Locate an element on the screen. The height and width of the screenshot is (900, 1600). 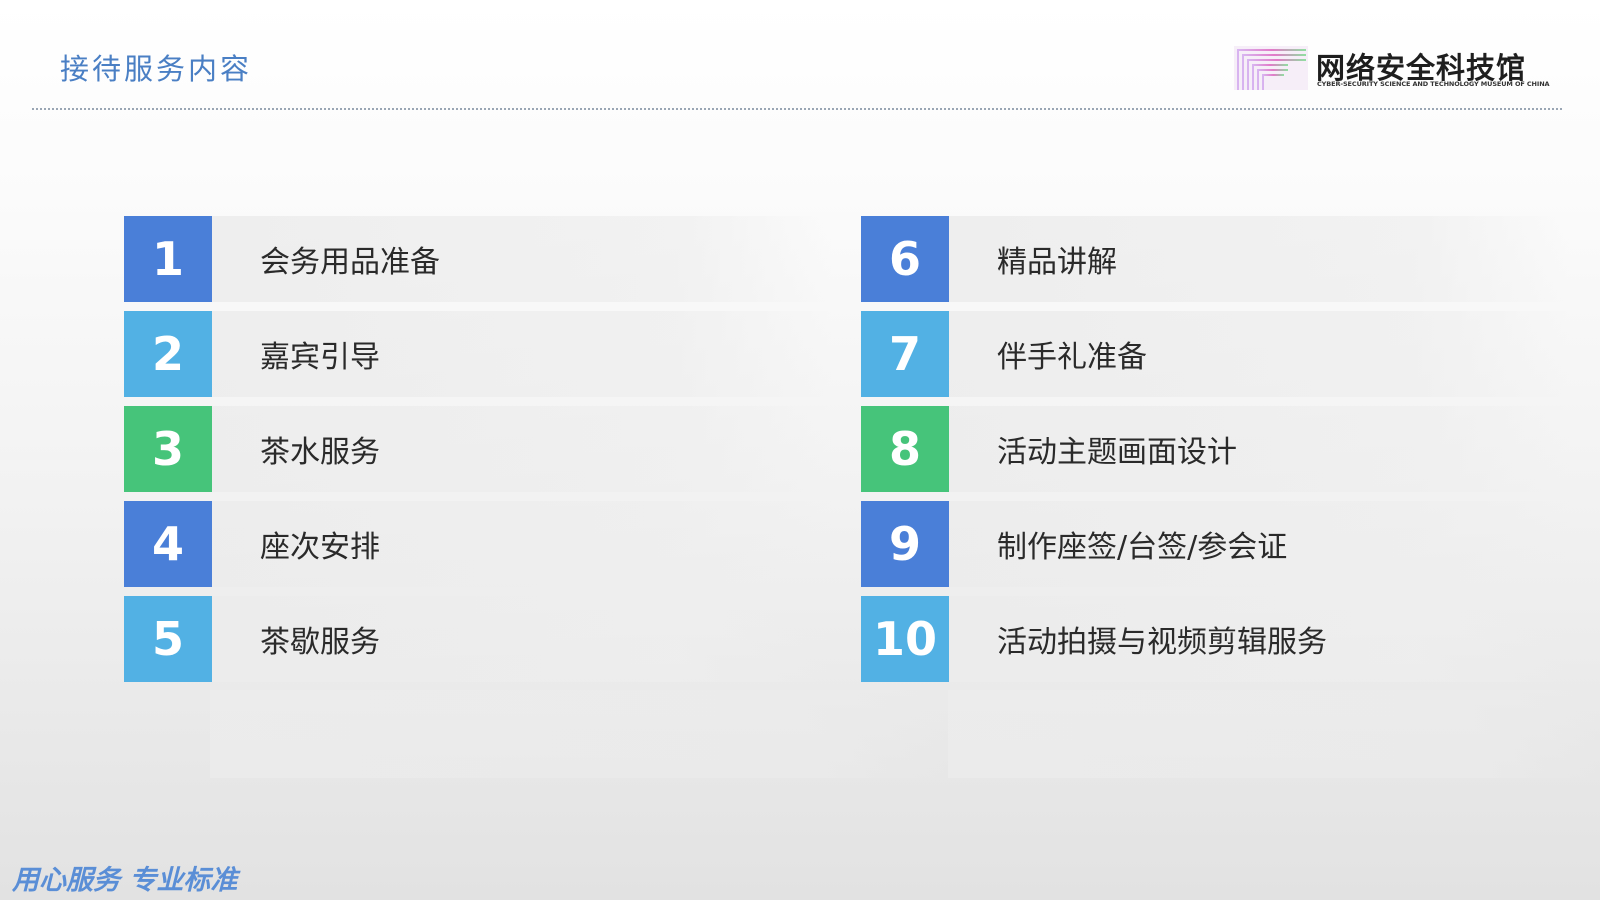
service-item: 8 活动主题画面设计 is located at coordinates (1215, 449).